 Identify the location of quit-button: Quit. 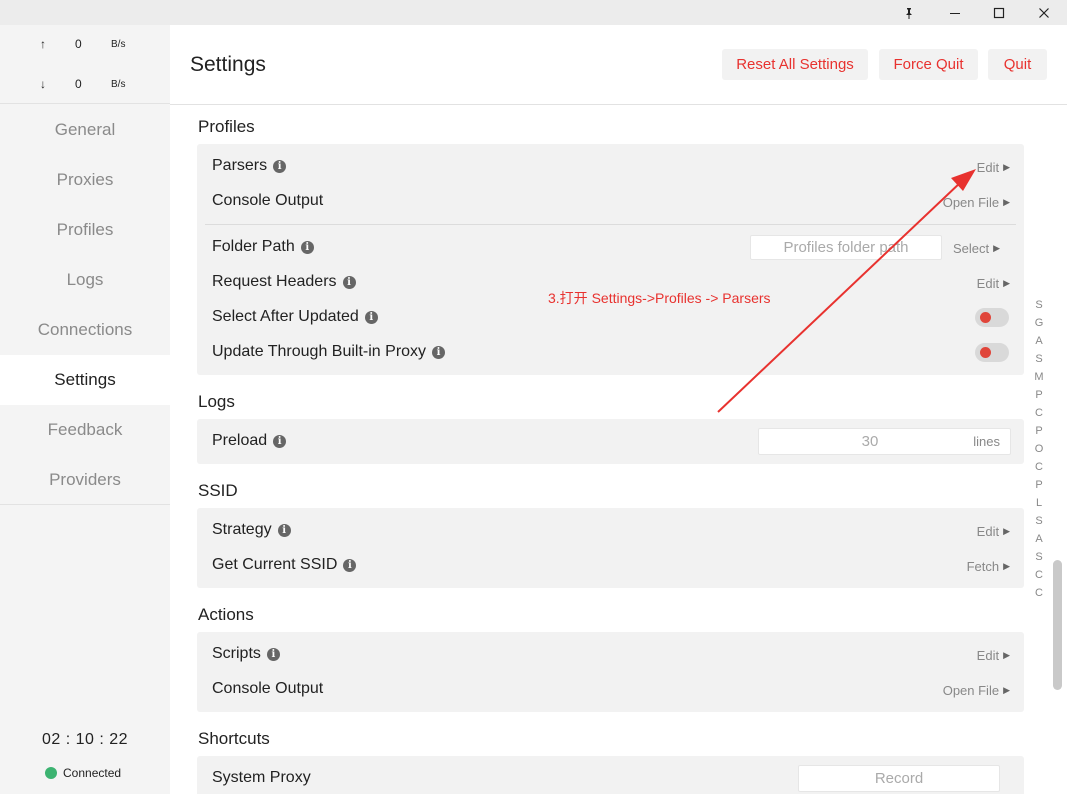
(1017, 64).